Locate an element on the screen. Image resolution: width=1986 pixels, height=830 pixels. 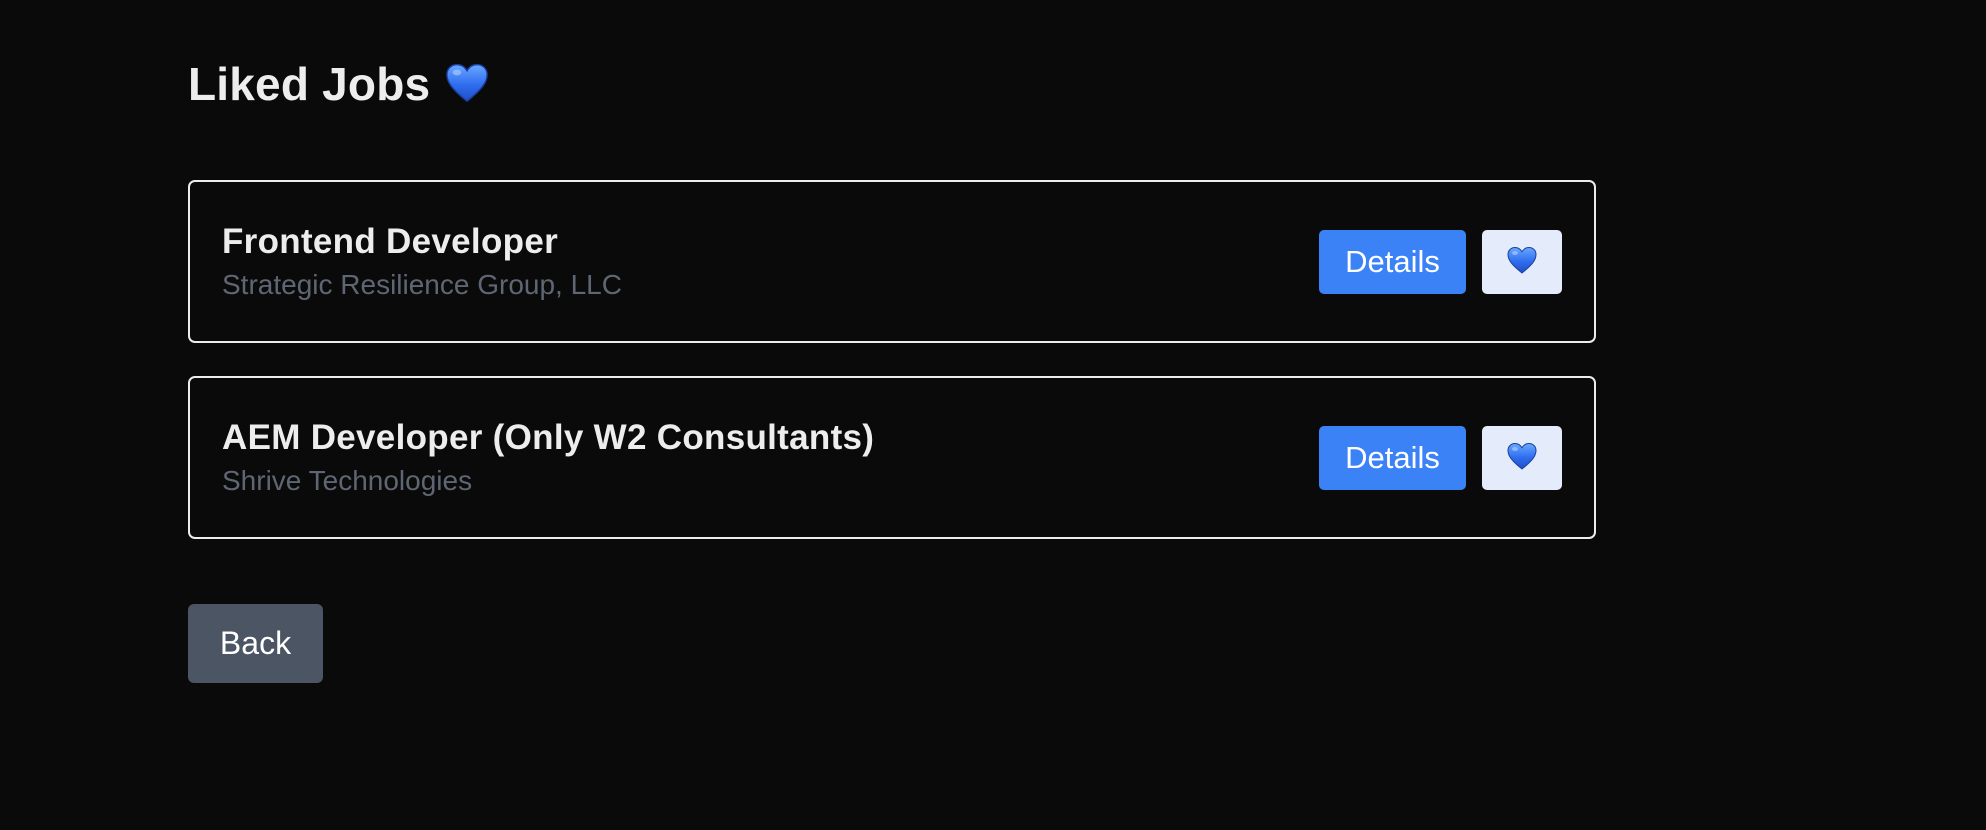
back-button: Back is located at coordinates (255, 643).